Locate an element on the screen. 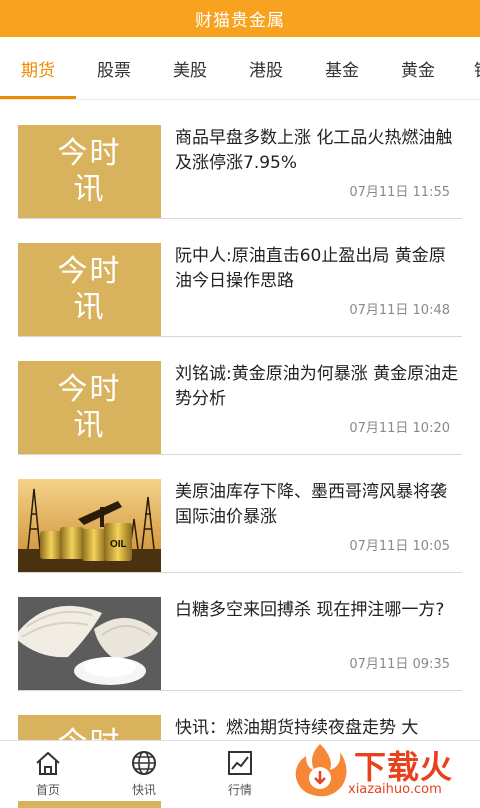 This screenshot has width=480, height=808. tab-futures: 期货 is located at coordinates (38, 68).